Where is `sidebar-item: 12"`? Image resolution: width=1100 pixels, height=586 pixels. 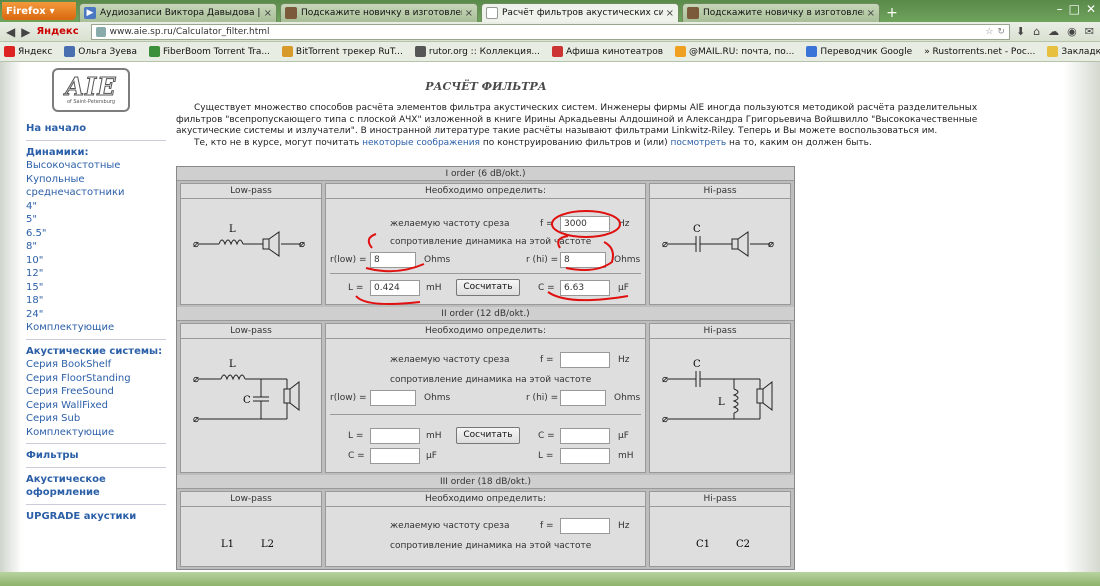 sidebar-item: 12" is located at coordinates (96, 274).